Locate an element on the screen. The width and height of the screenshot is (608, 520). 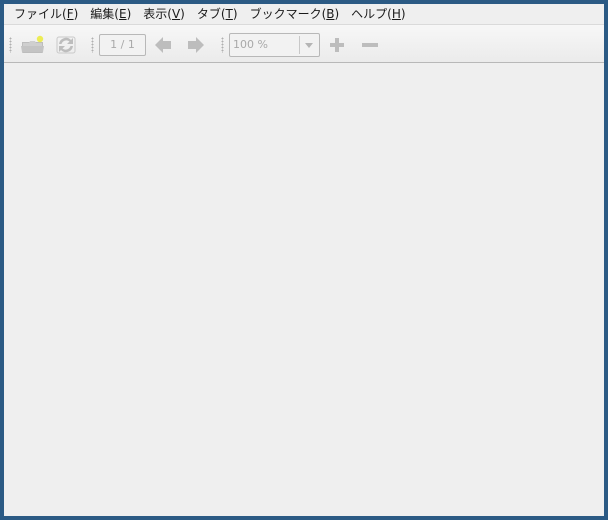
menu-file-suffix: ) is located at coordinates (76, 14).